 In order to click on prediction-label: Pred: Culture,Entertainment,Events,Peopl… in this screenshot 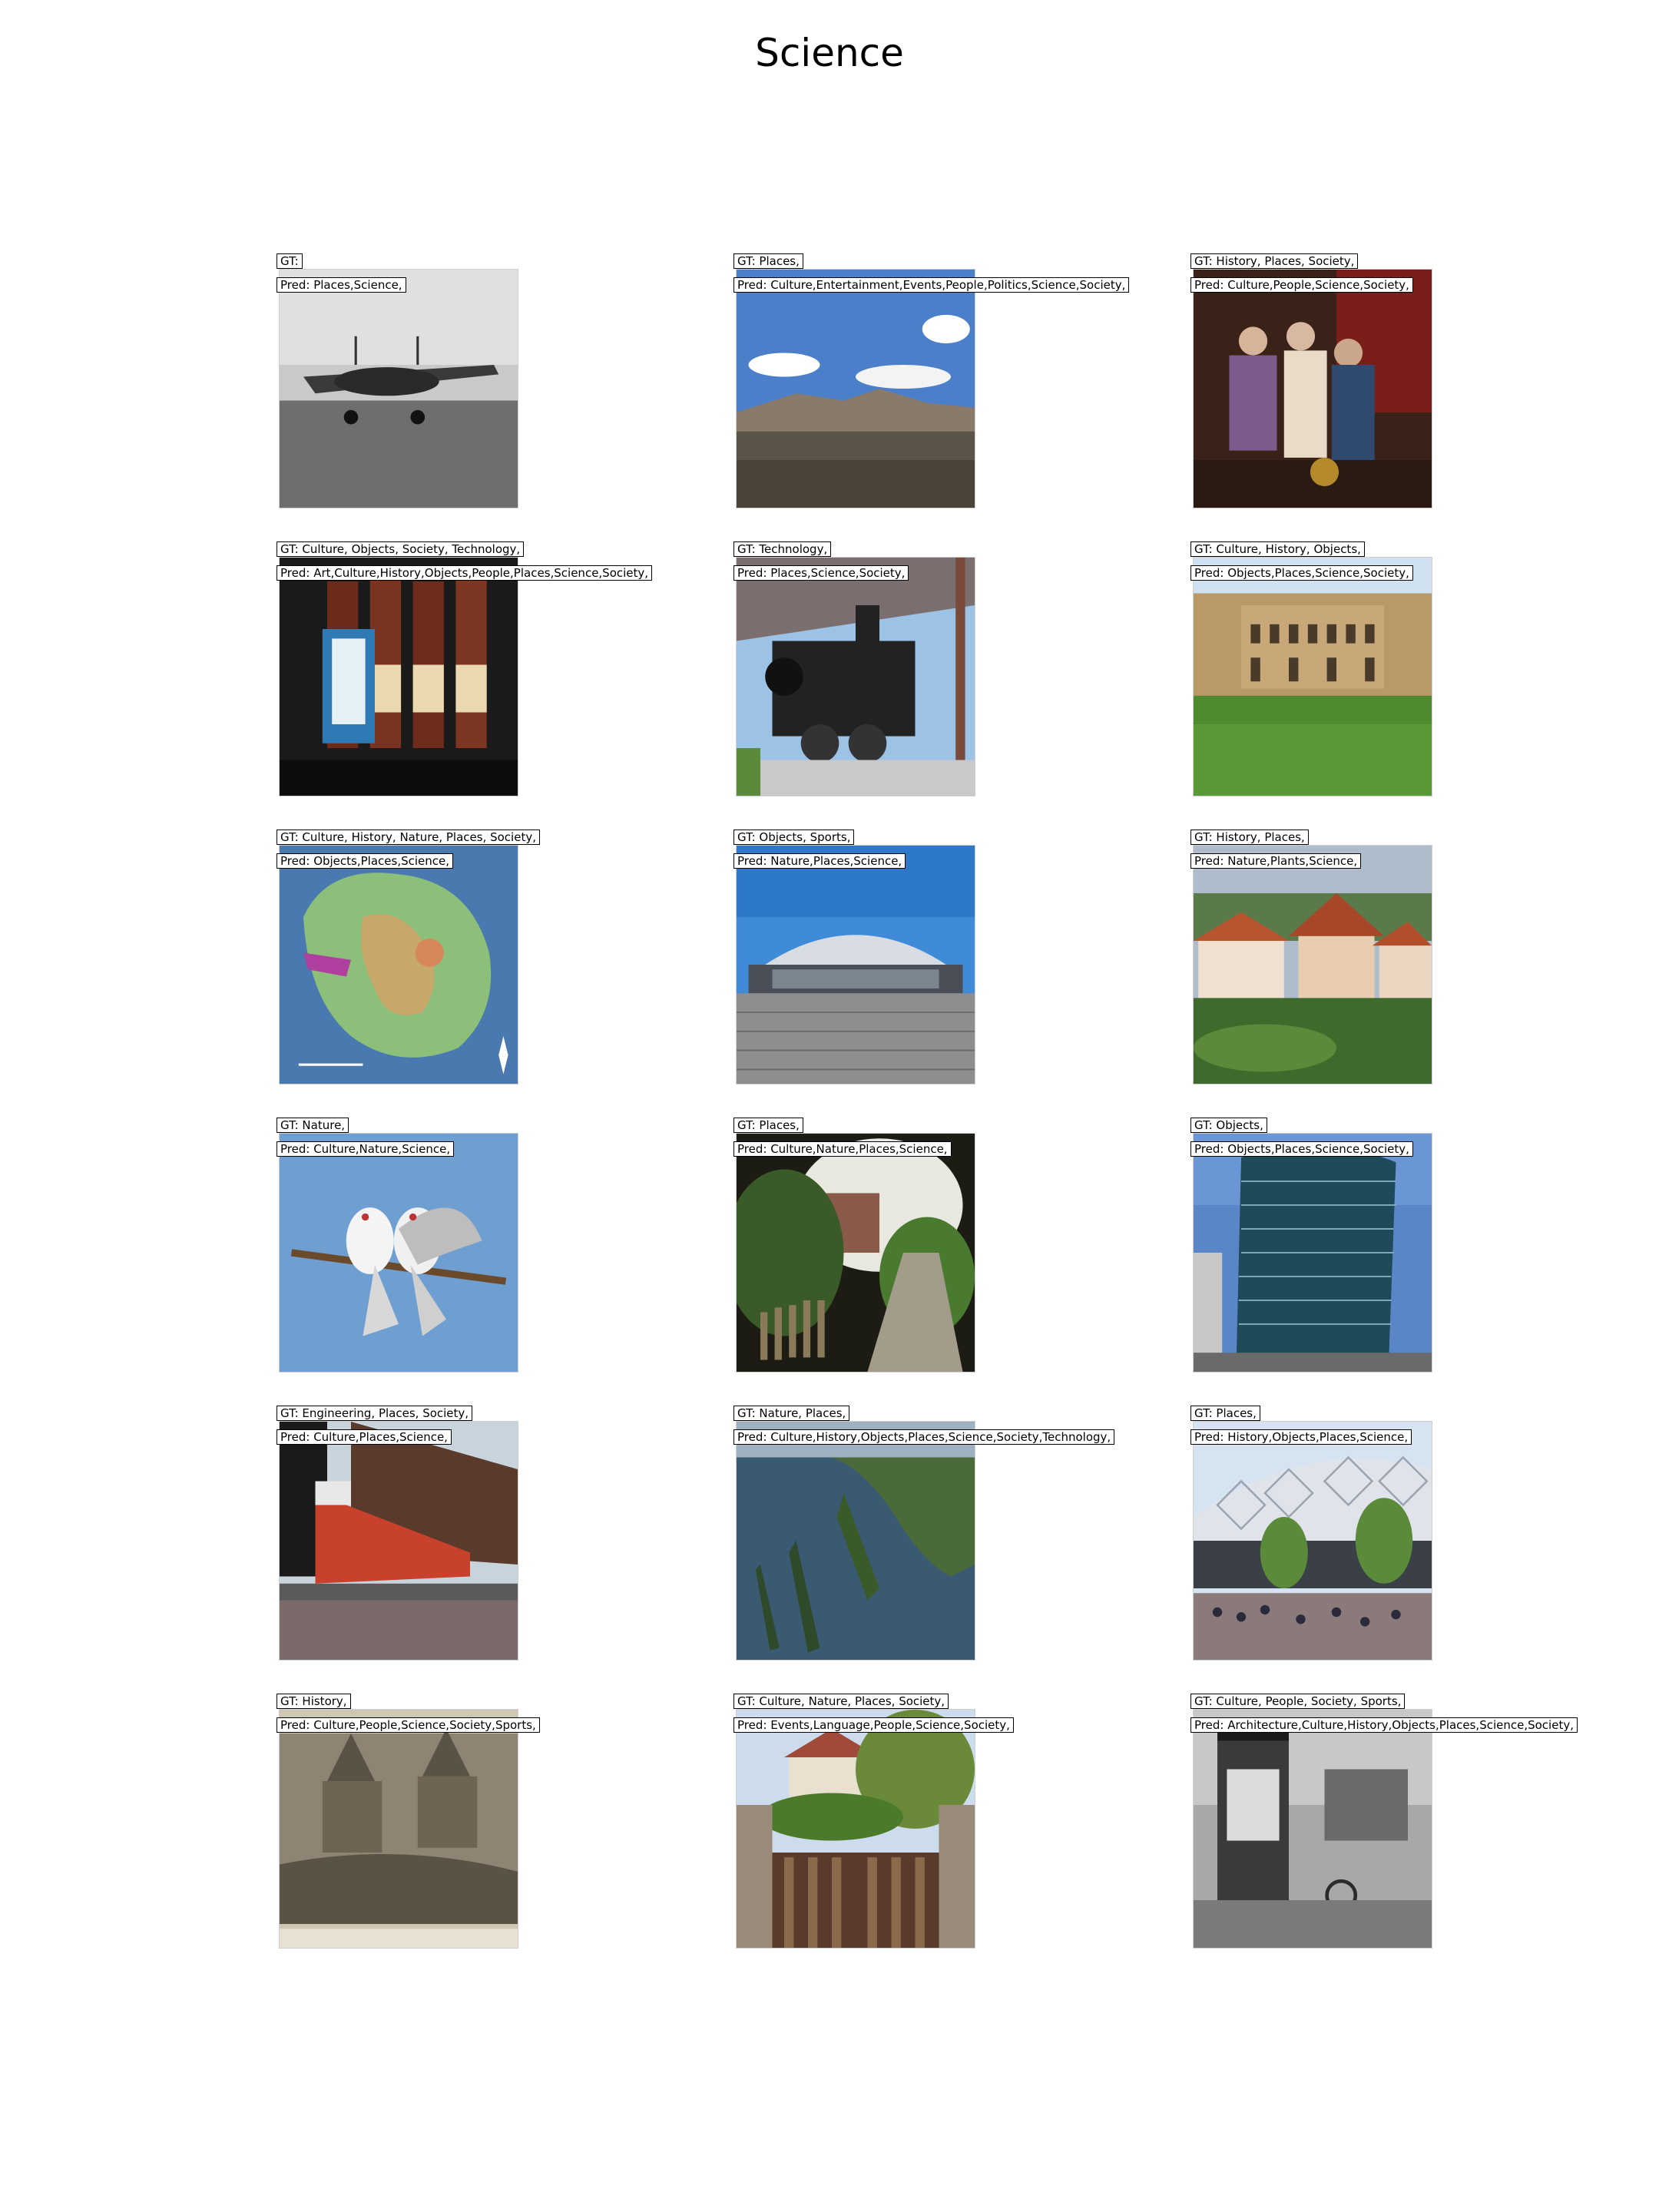, I will do `click(932, 285)`.